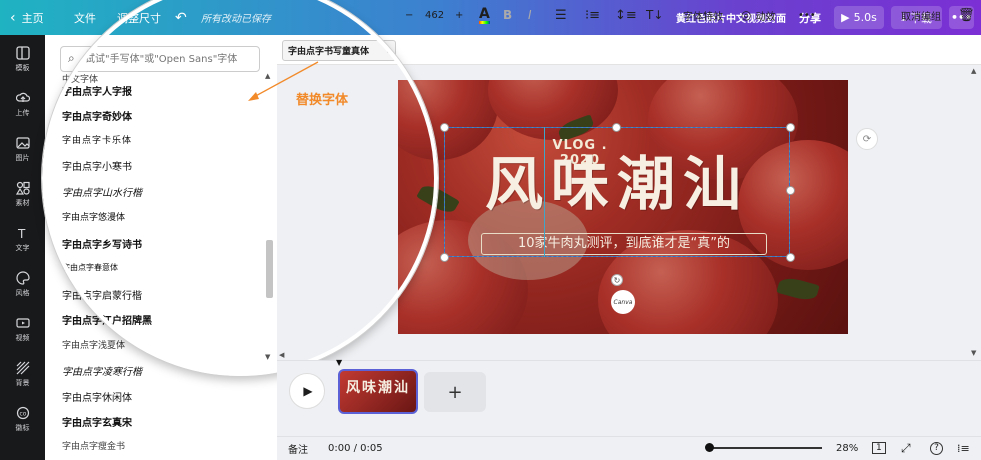 The width and height of the screenshot is (981, 460). What do you see at coordinates (298, 448) in the screenshot?
I see `notes-button: 备注` at bounding box center [298, 448].